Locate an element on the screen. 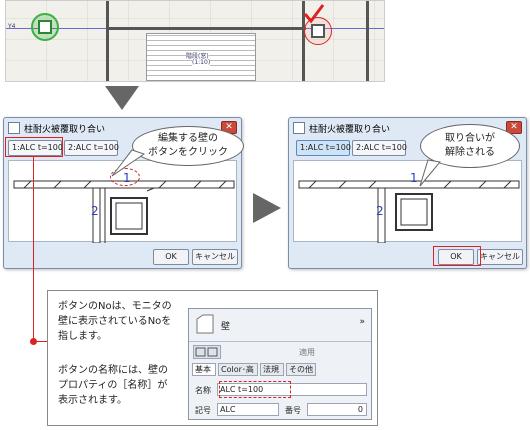 This screenshot has width=530, height=430. explanation-paragraph-2: ボタンの名称には、壁の プロパティの［名称］が 表示されます。 is located at coordinates (113, 385).